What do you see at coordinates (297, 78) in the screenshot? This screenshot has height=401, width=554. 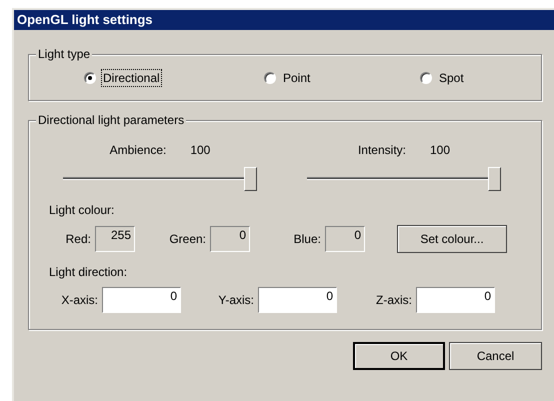 I see `radio-label: Point` at bounding box center [297, 78].